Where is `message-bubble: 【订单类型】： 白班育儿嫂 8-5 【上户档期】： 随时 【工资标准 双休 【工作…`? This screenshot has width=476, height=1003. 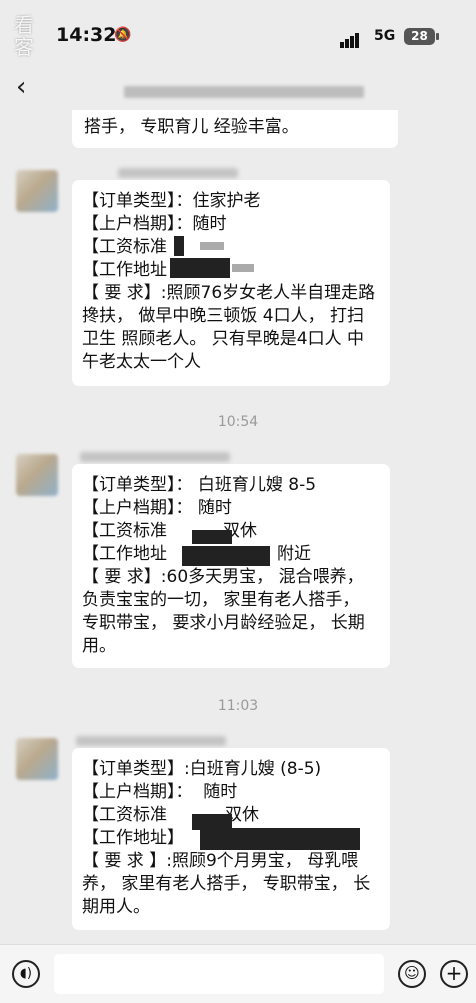 message-bubble: 【订单类型】： 白班育儿嫂 8-5 【上户档期】： 随时 【工资标准 双休 【工作… is located at coordinates (231, 566).